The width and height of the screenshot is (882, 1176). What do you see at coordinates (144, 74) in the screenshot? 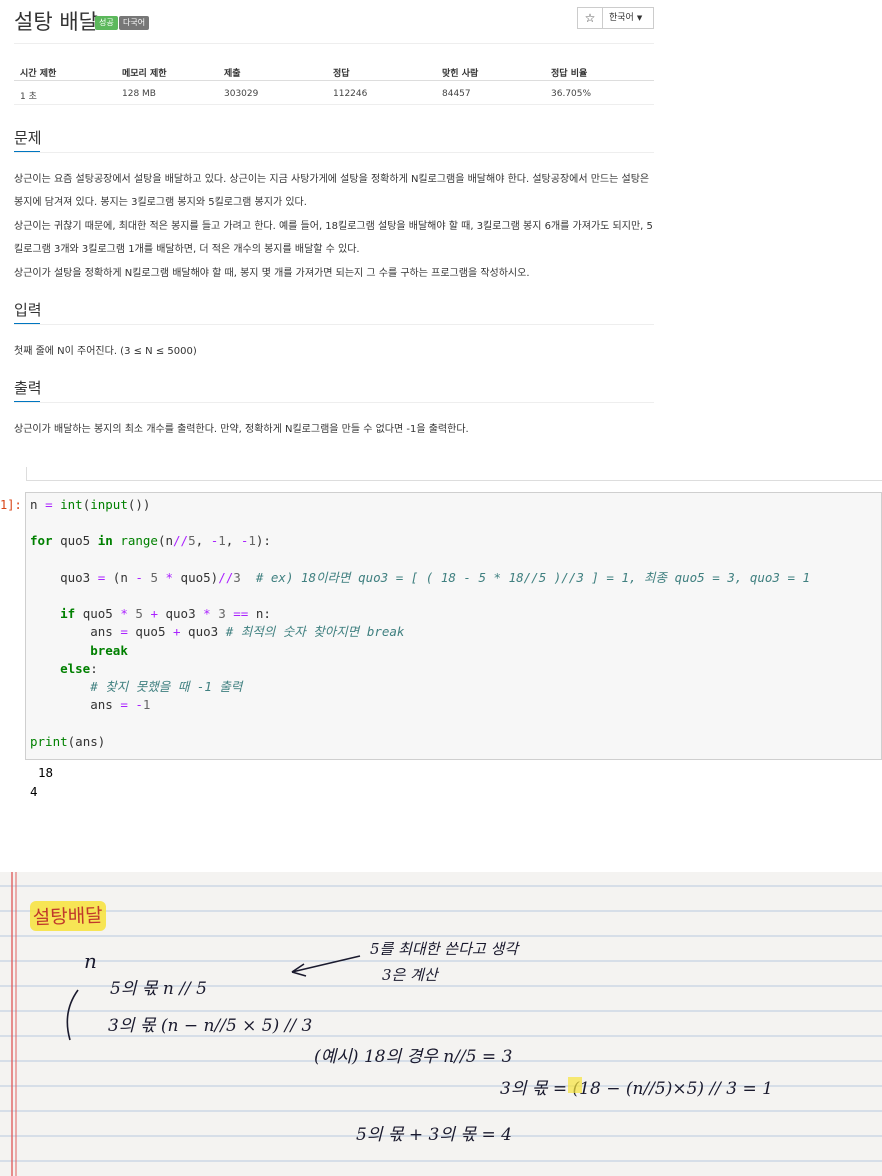
I see `th-memory-limit: 메모리 제한` at bounding box center [144, 74].